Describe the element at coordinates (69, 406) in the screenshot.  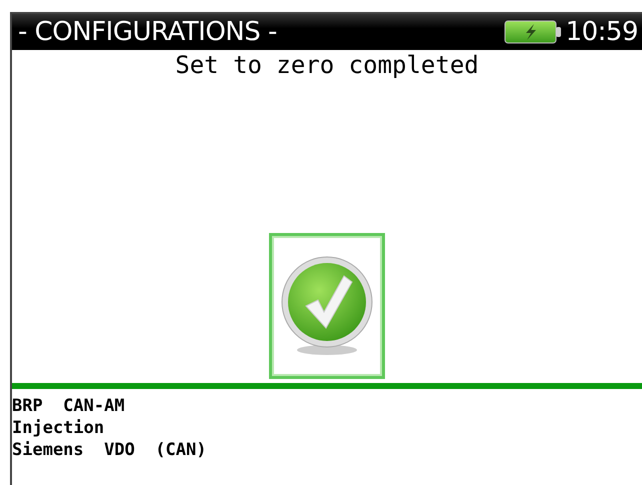
I see `vehicle-info-line: BRP CAN-AM` at that location.